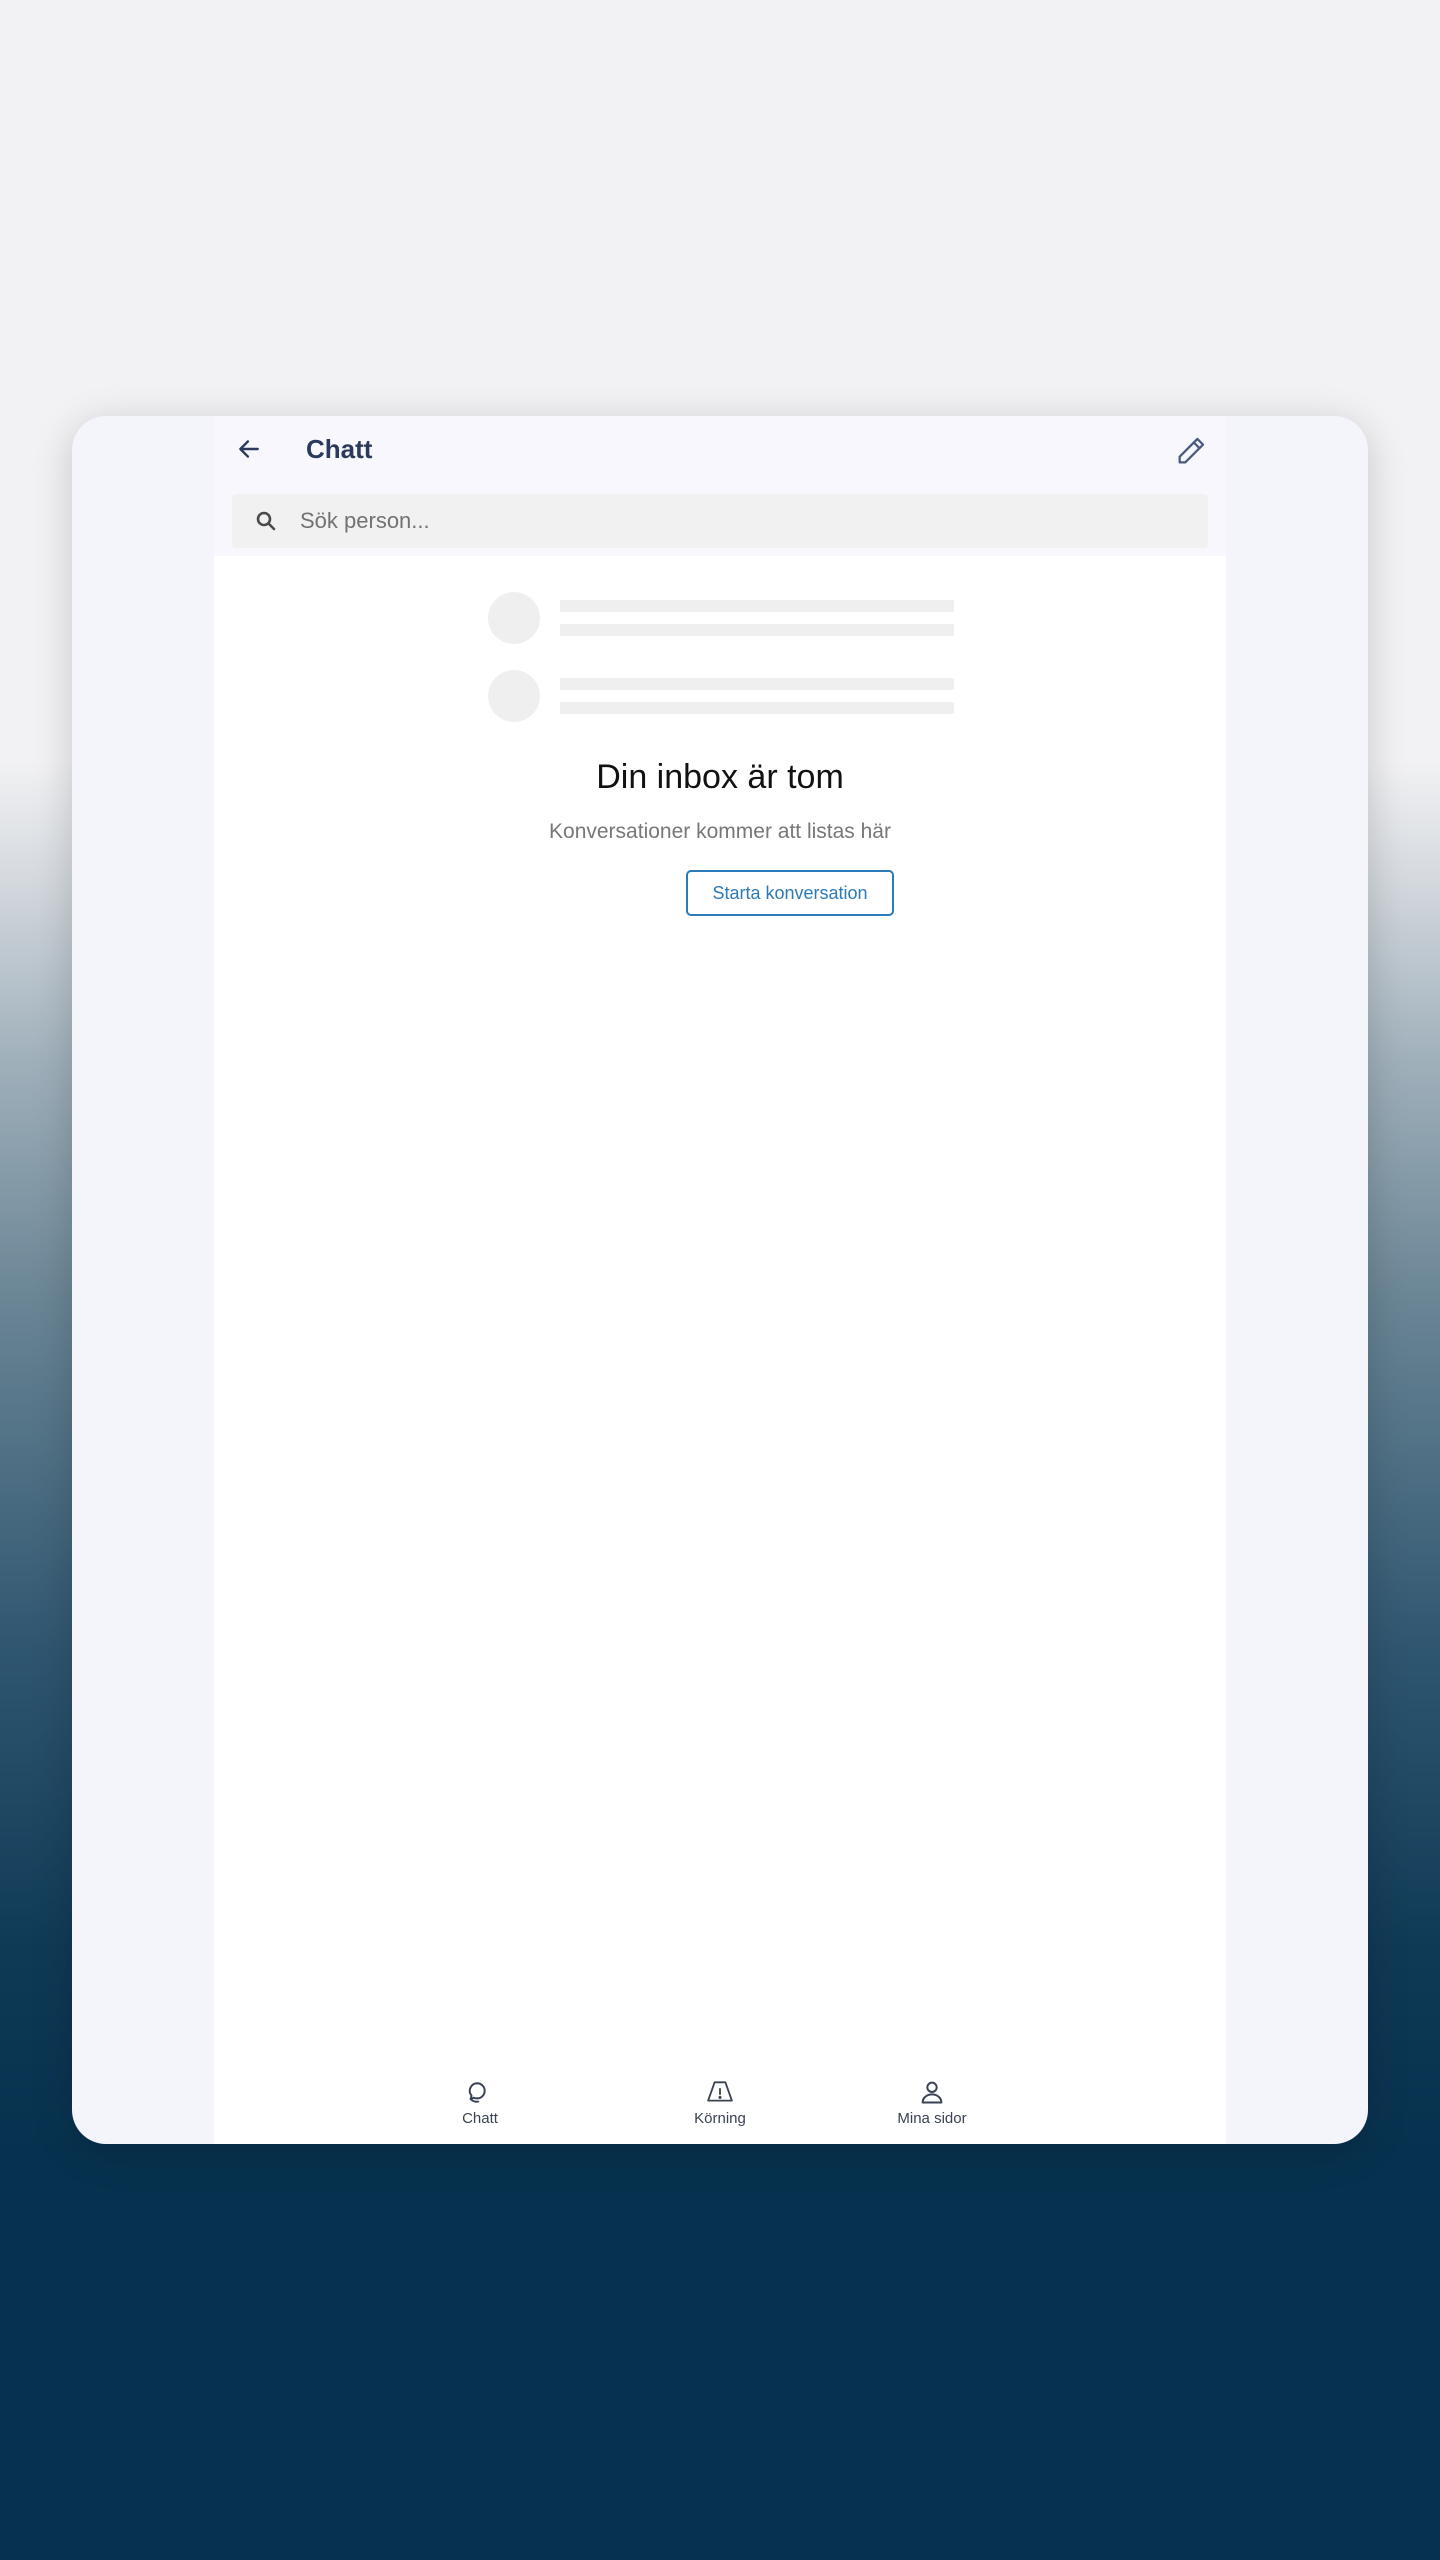 Image resolution: width=1440 pixels, height=2560 pixels. I want to click on bottom-navigation: Chatt Körning Mina sidor, so click(720, 2110).